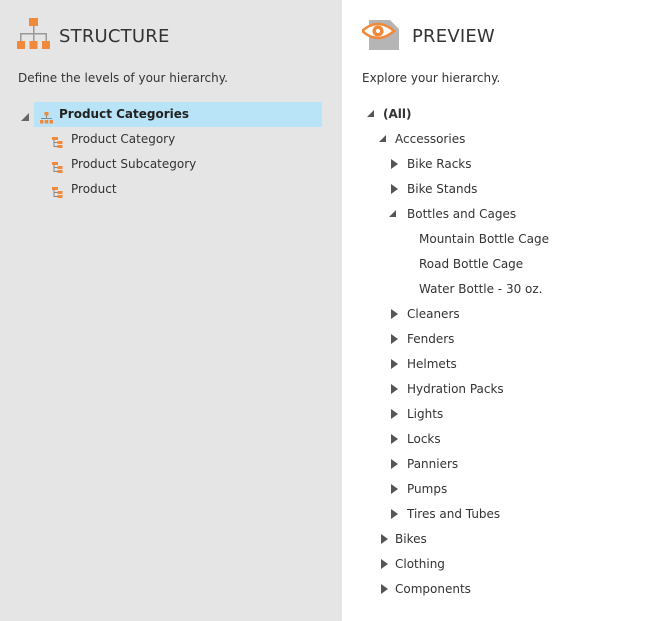 This screenshot has width=661, height=621. What do you see at coordinates (411, 539) in the screenshot?
I see `preview-tree-node-label: Bikes` at bounding box center [411, 539].